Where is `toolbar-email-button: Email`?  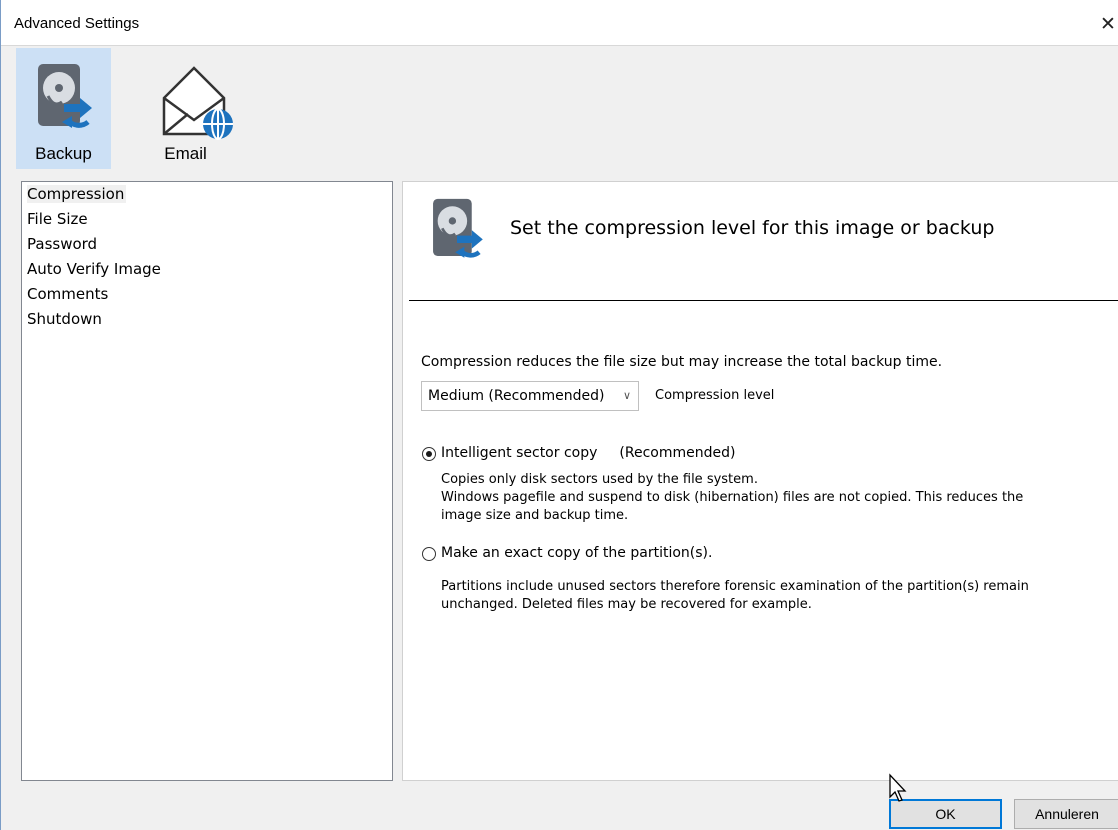 toolbar-email-button: Email is located at coordinates (185, 108).